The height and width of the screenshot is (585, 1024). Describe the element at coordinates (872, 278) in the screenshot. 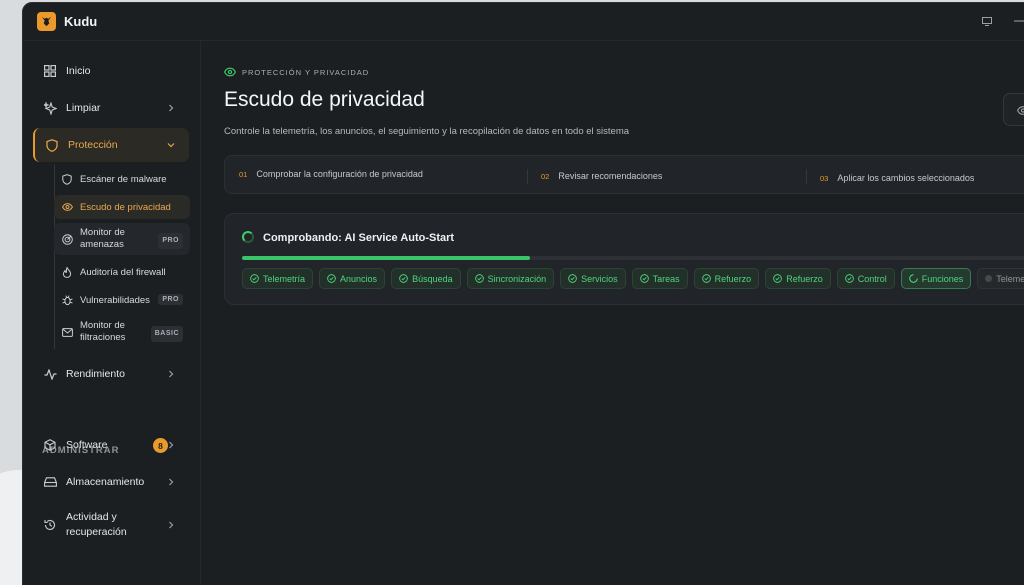

I see `chip-label: Control` at that location.